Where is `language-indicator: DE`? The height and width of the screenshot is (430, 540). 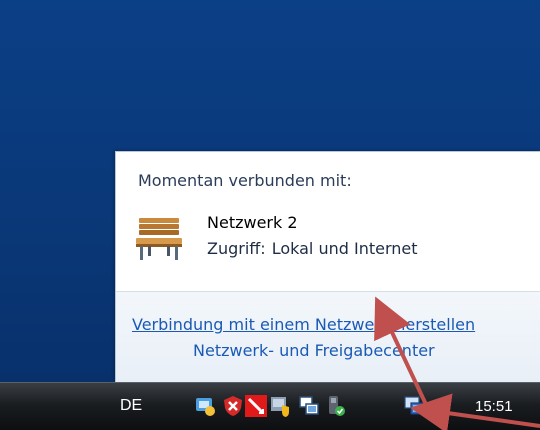
language-indicator: DE is located at coordinates (131, 406).